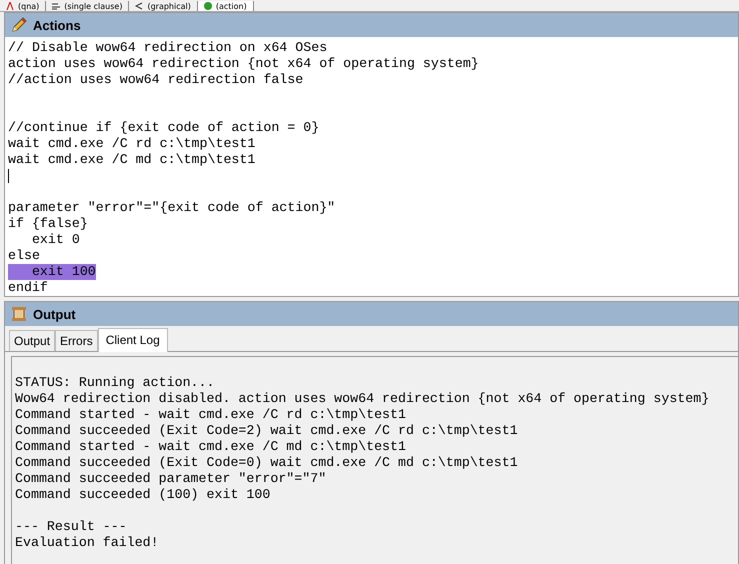 Image resolution: width=739 pixels, height=564 pixels. Describe the element at coordinates (210, 446) in the screenshot. I see `log-line: Command started - wait cmd.exe /C md c:\tmp\test1` at that location.